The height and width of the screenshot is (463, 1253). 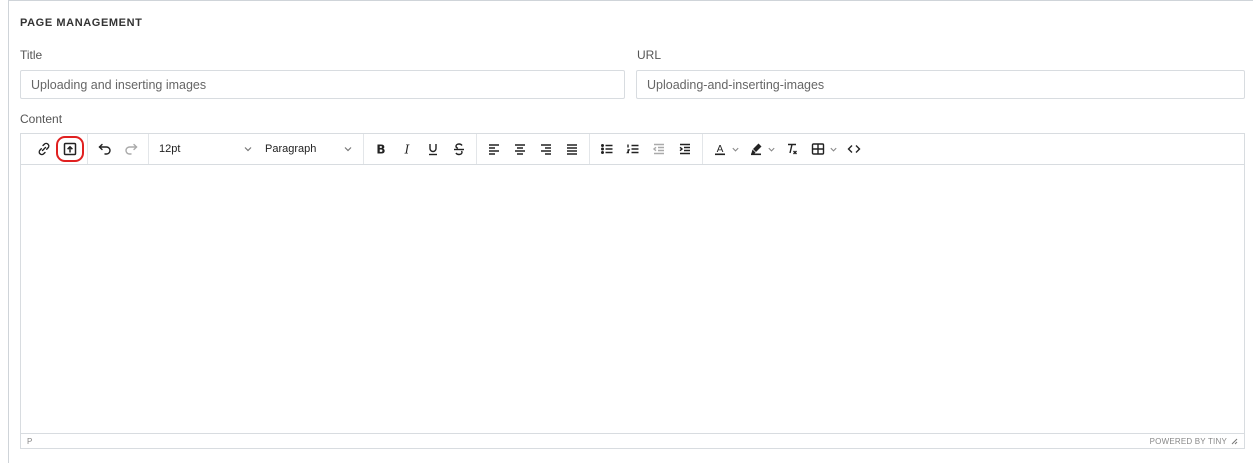 I want to click on svg-text: B, so click(x=380, y=150).